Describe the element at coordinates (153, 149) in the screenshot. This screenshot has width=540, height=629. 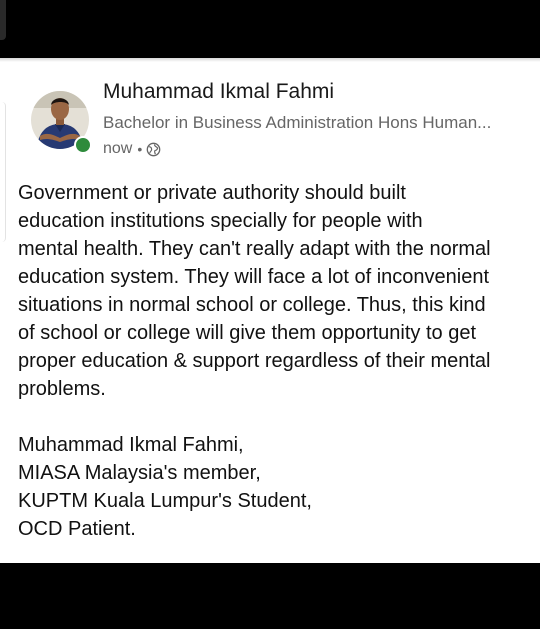
I see `globe-icon` at that location.